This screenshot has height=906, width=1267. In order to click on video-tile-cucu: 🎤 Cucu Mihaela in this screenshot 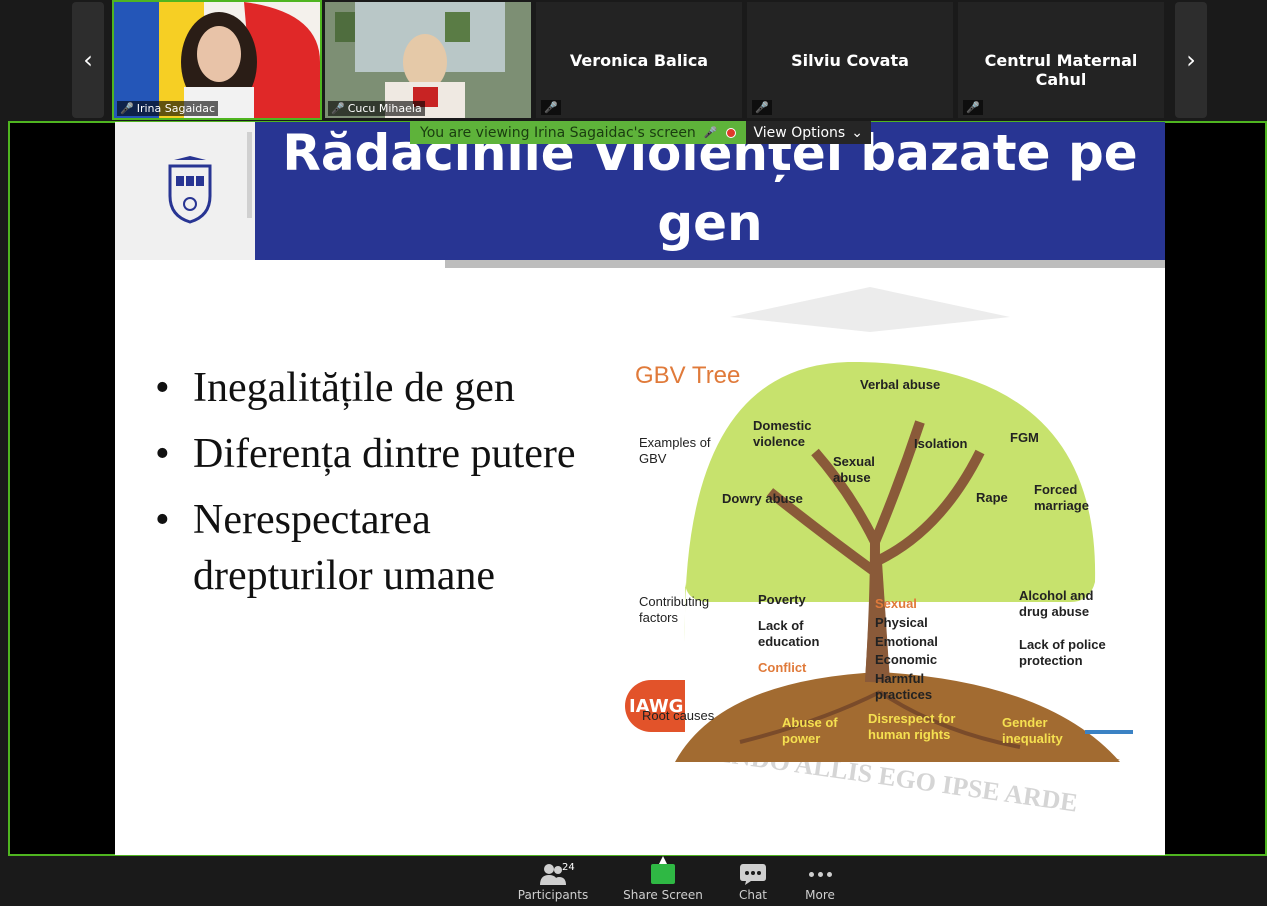, I will do `click(428, 60)`.